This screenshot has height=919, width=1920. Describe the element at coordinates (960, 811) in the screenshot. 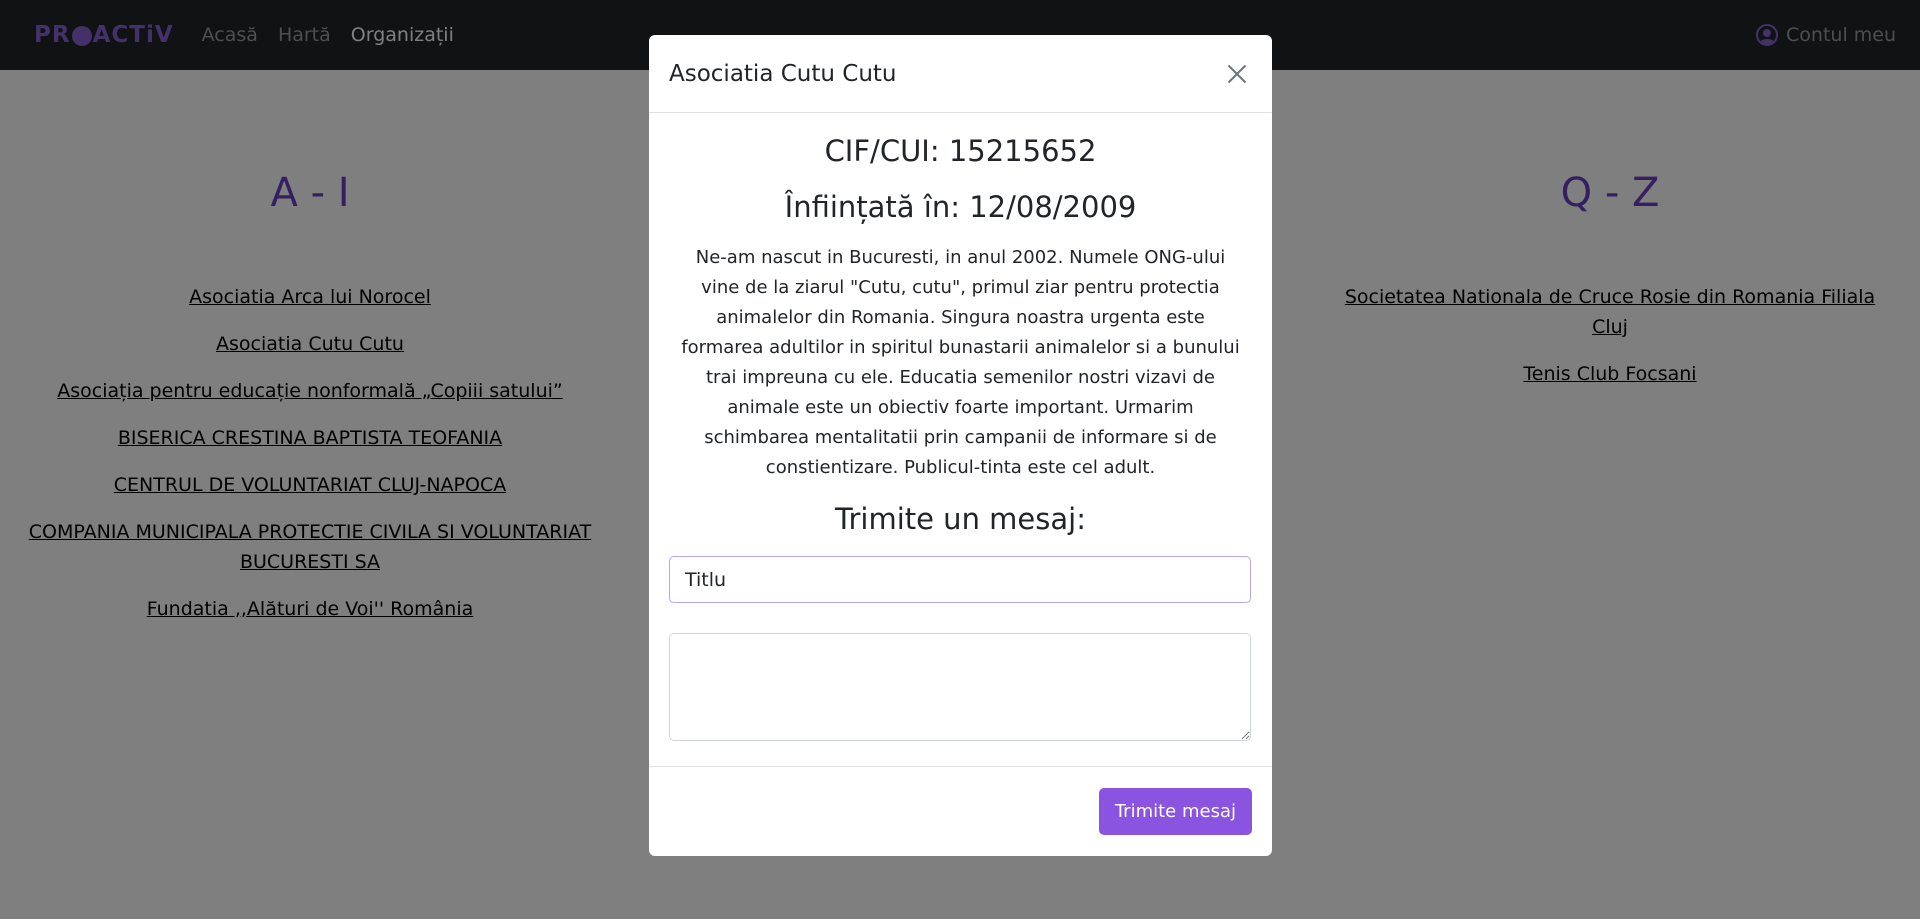

I see `modal-footer: Trimite mesaj` at that location.